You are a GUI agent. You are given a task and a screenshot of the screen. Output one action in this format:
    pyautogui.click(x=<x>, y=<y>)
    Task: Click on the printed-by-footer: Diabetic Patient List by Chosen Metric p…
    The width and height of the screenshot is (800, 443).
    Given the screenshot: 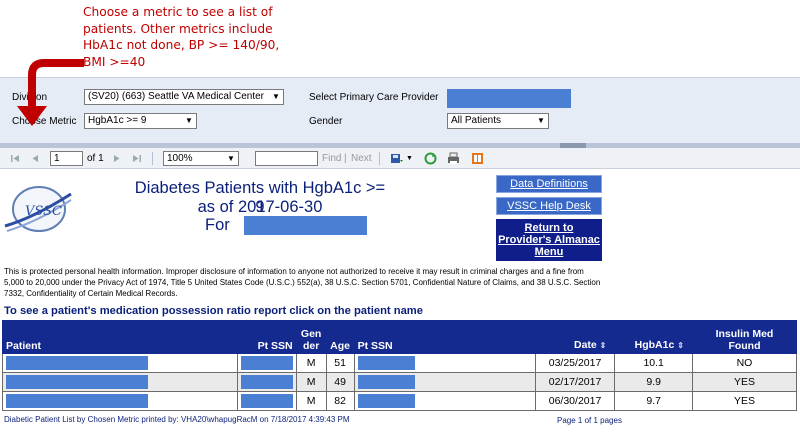 What is the action you would take?
    pyautogui.click(x=177, y=419)
    